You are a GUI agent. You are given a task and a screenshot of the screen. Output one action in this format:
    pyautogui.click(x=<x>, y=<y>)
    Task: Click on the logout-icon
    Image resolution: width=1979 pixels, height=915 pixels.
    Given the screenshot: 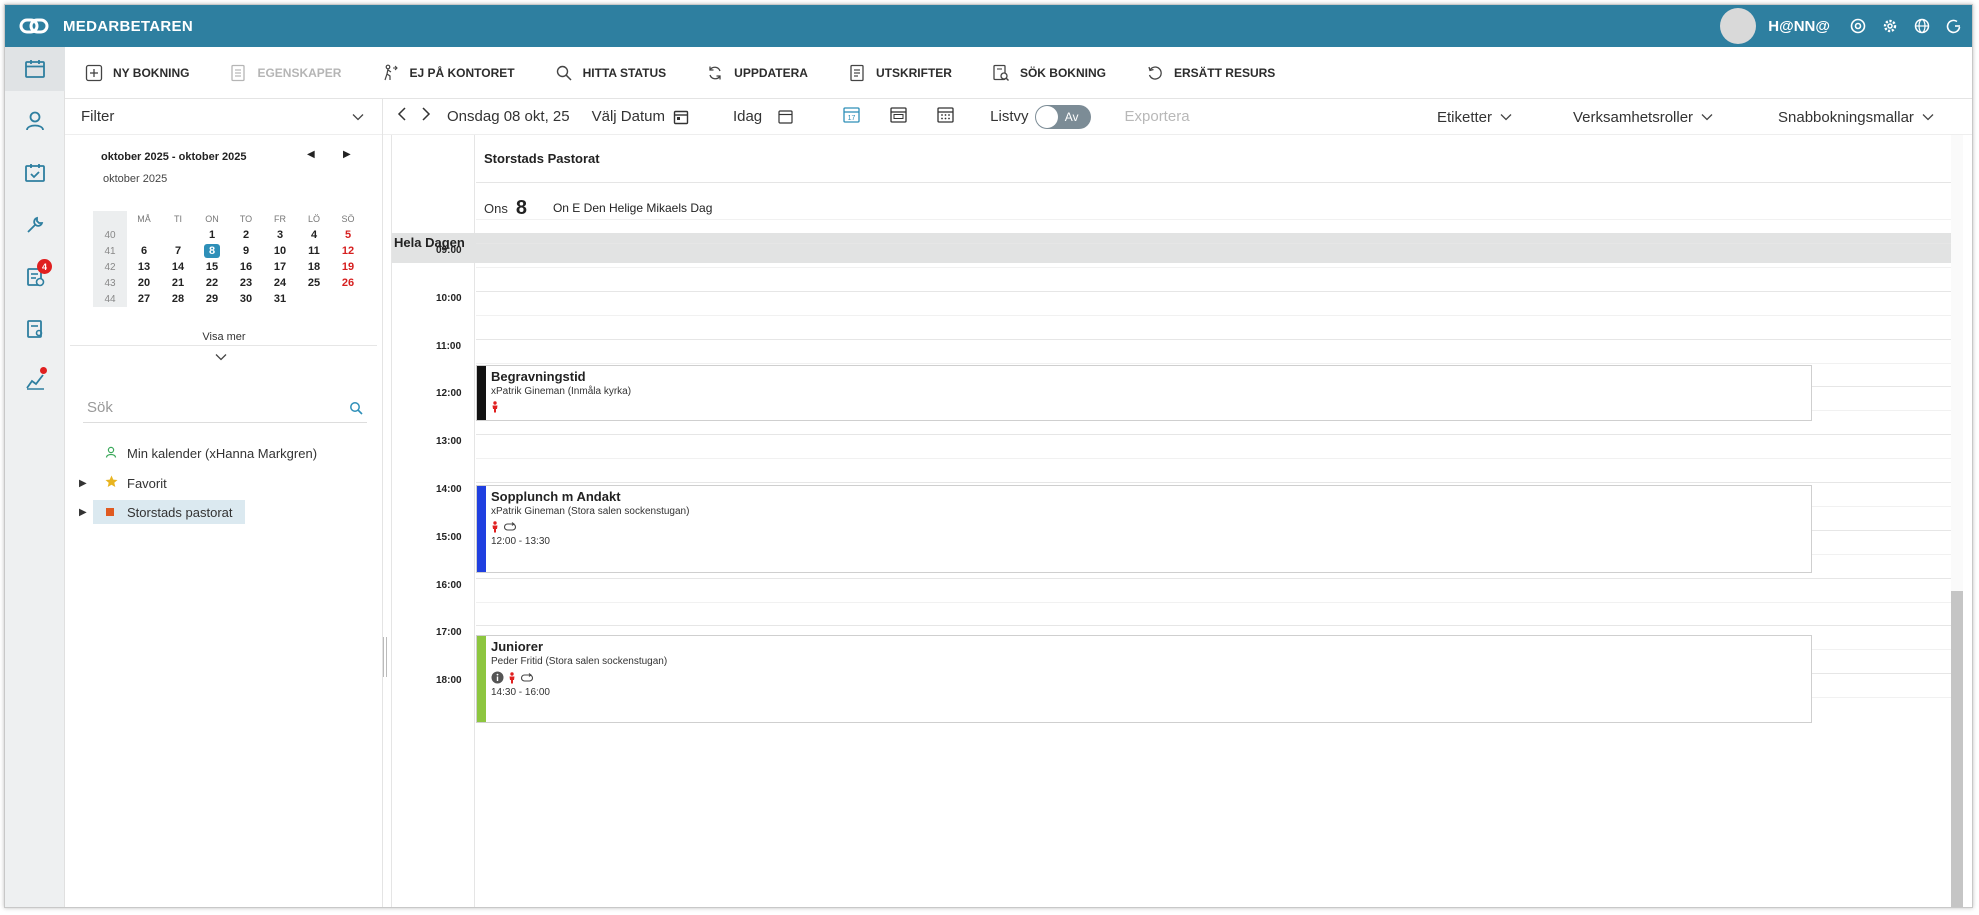 What is the action you would take?
    pyautogui.click(x=1954, y=26)
    